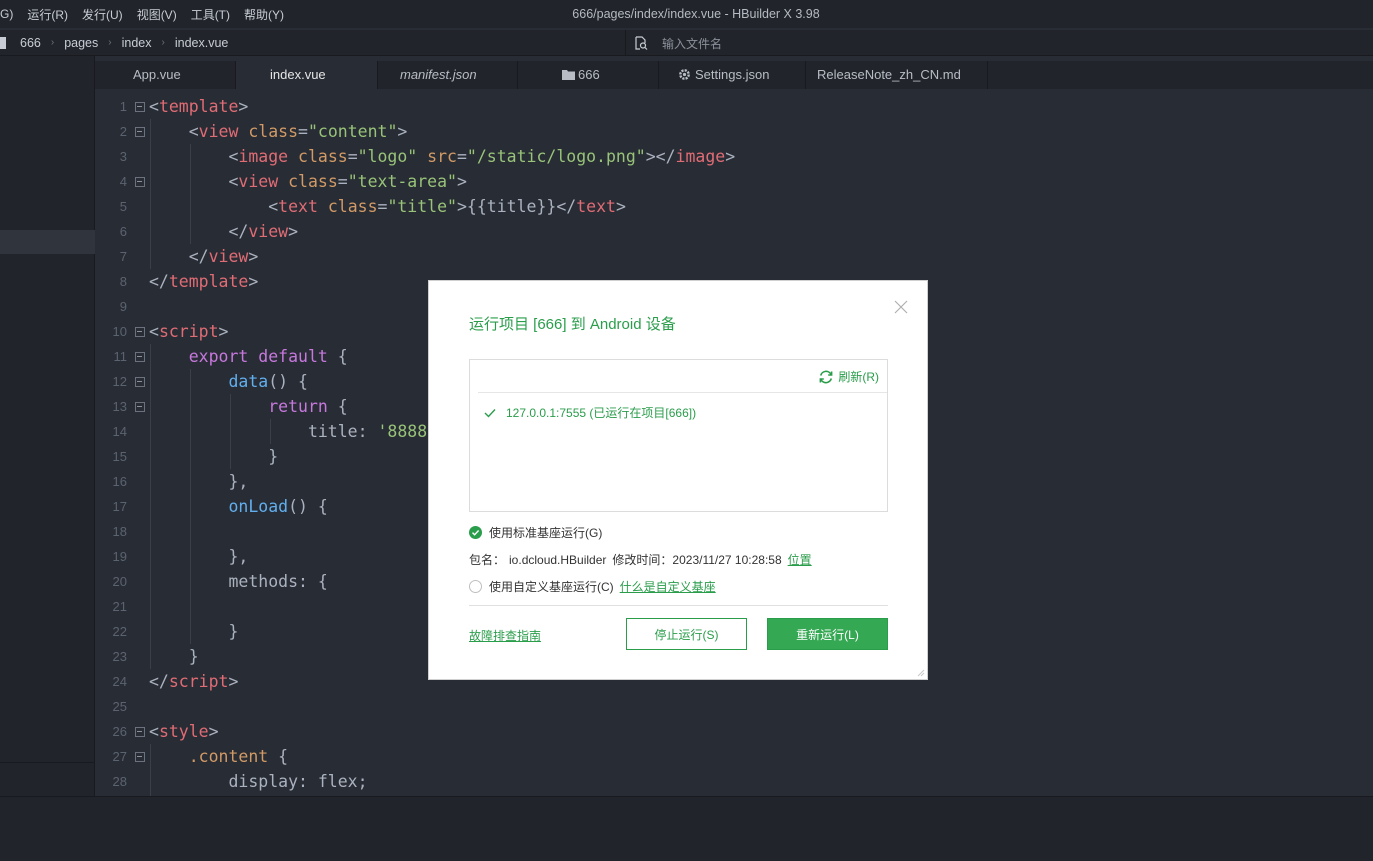 The width and height of the screenshot is (1373, 861). What do you see at coordinates (686, 14) in the screenshot?
I see `menu-bar: G) 运行(R) 发行(U) 视图(V) 工具(T) 帮助(Y)` at bounding box center [686, 14].